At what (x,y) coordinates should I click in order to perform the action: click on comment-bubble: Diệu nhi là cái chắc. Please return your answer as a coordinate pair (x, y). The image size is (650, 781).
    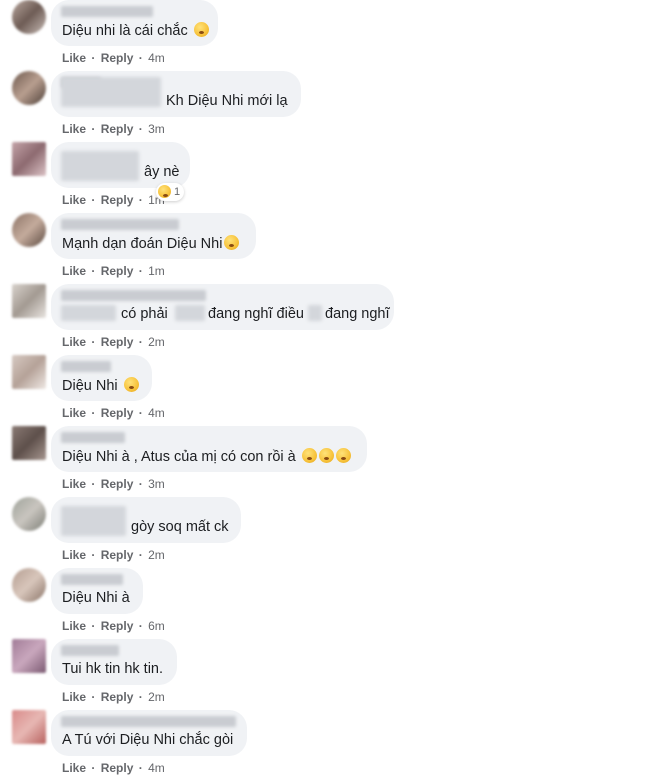
    Looking at the image, I should click on (134, 23).